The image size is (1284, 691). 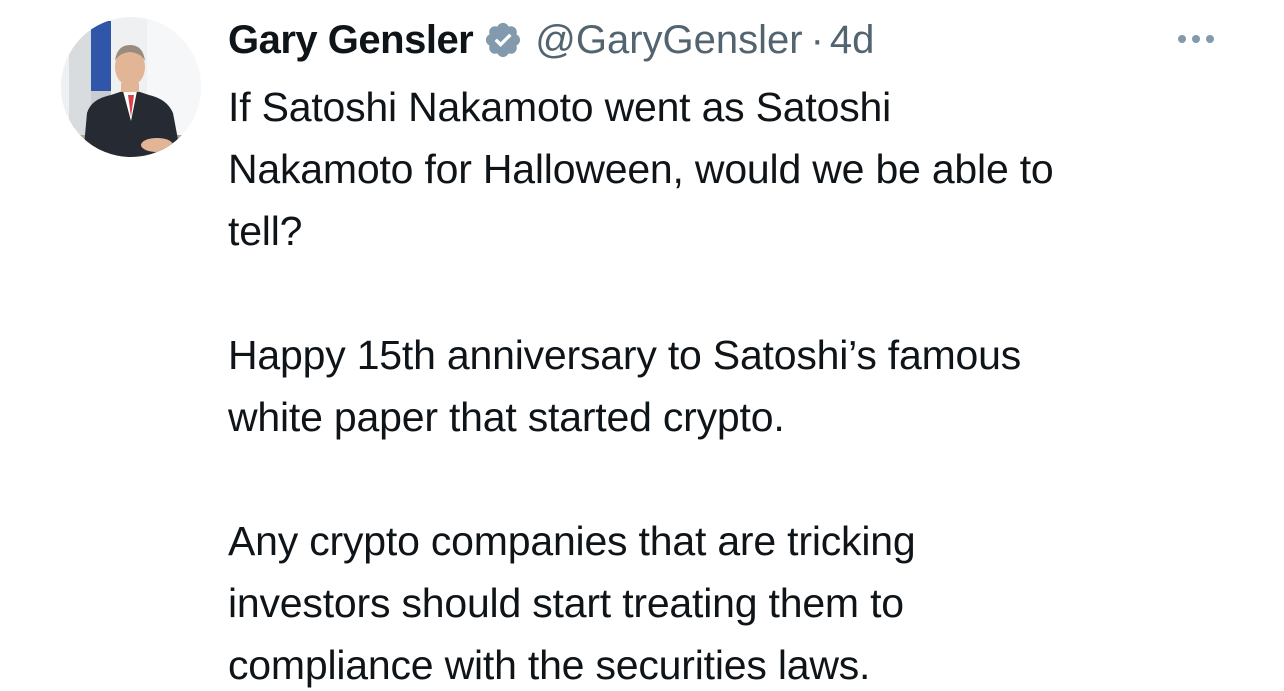 I want to click on tweet-header: Gary Gensler @GaryGensler · 4d, so click(x=551, y=40).